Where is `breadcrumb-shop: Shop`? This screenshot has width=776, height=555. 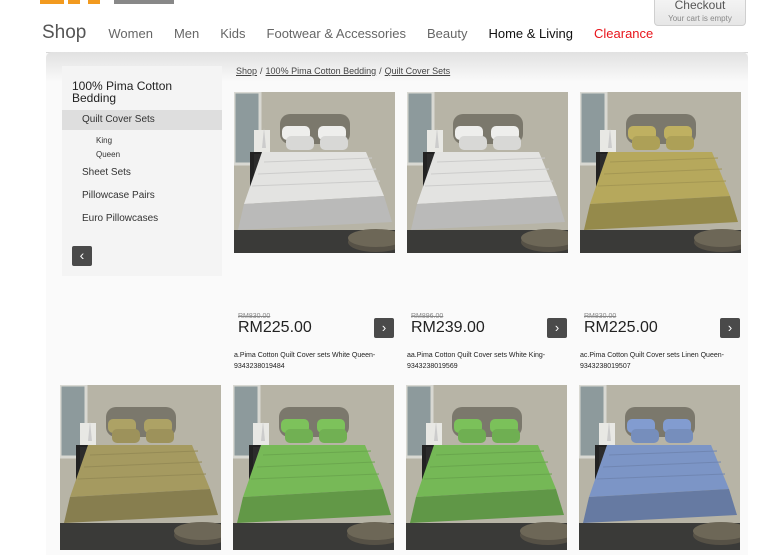
breadcrumb-shop: Shop is located at coordinates (246, 71).